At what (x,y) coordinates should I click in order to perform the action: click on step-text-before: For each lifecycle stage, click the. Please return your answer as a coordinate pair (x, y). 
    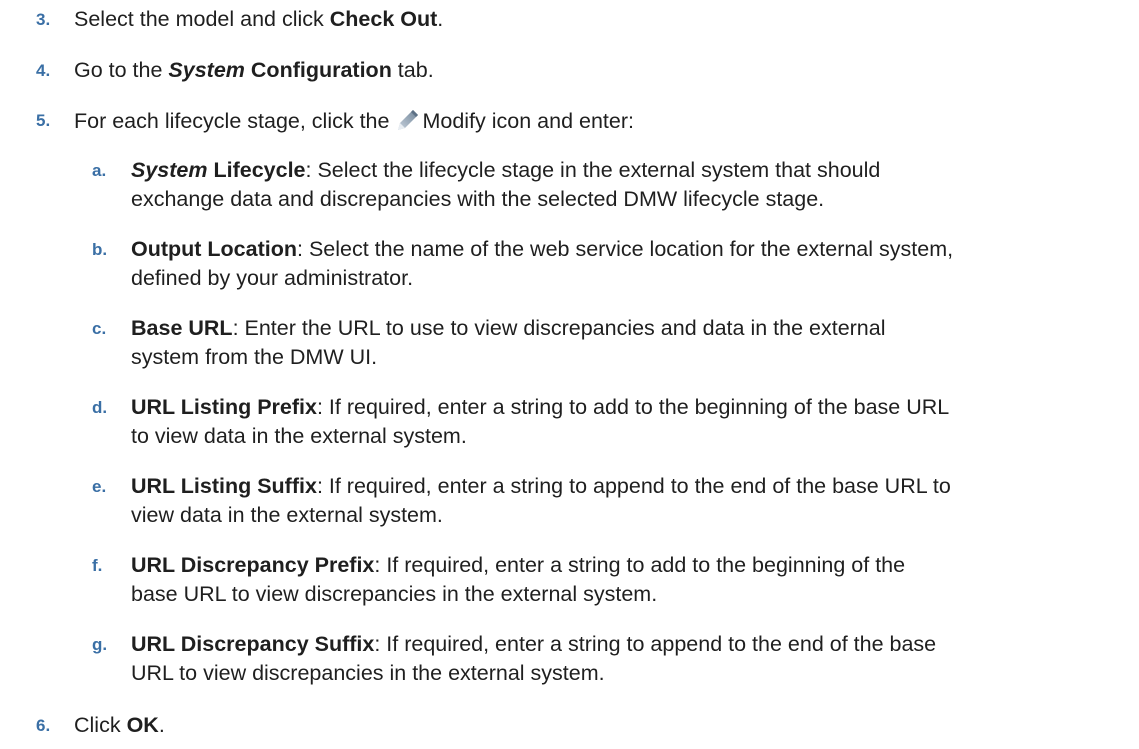
    Looking at the image, I should click on (235, 121).